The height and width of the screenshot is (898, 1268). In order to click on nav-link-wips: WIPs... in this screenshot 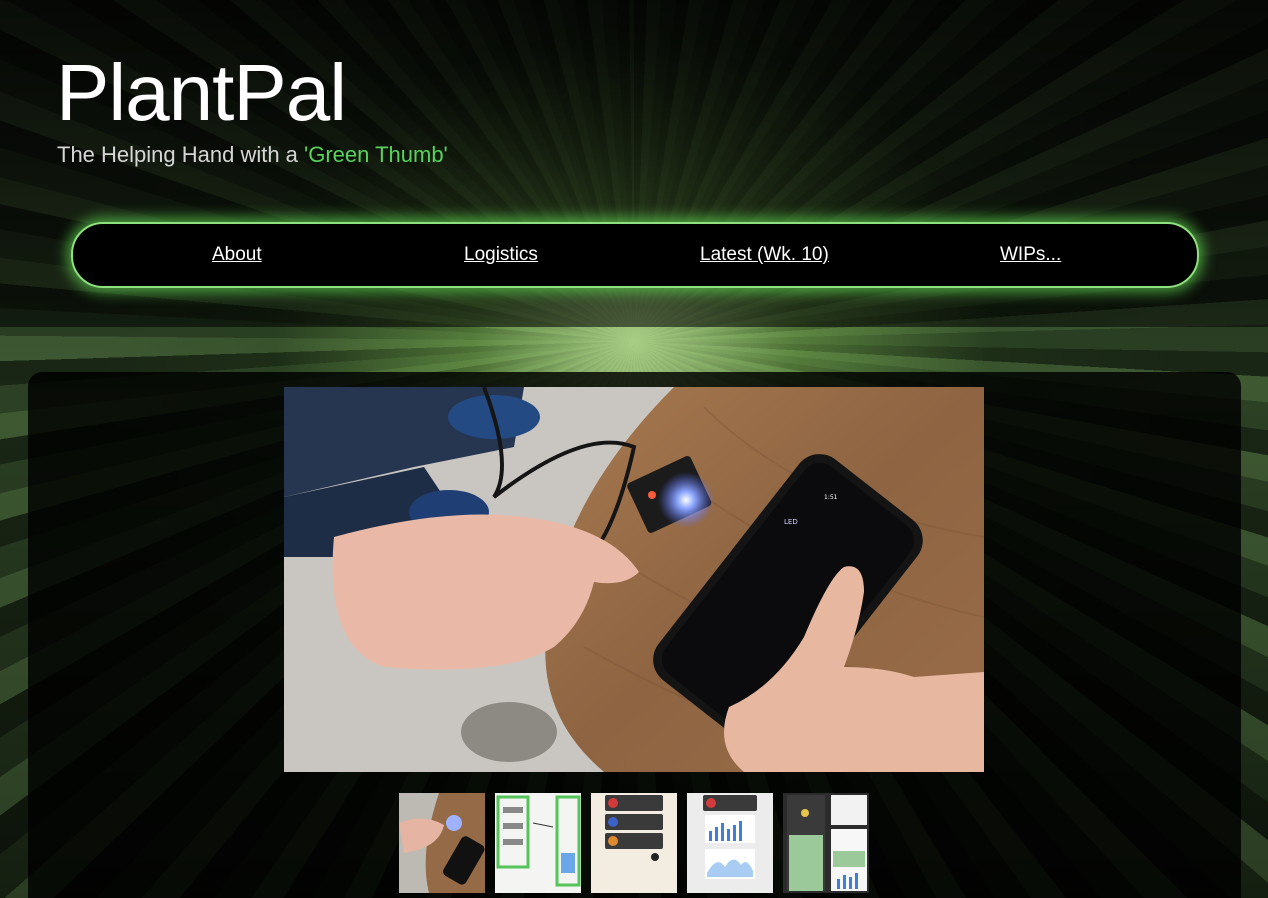, I will do `click(1030, 255)`.